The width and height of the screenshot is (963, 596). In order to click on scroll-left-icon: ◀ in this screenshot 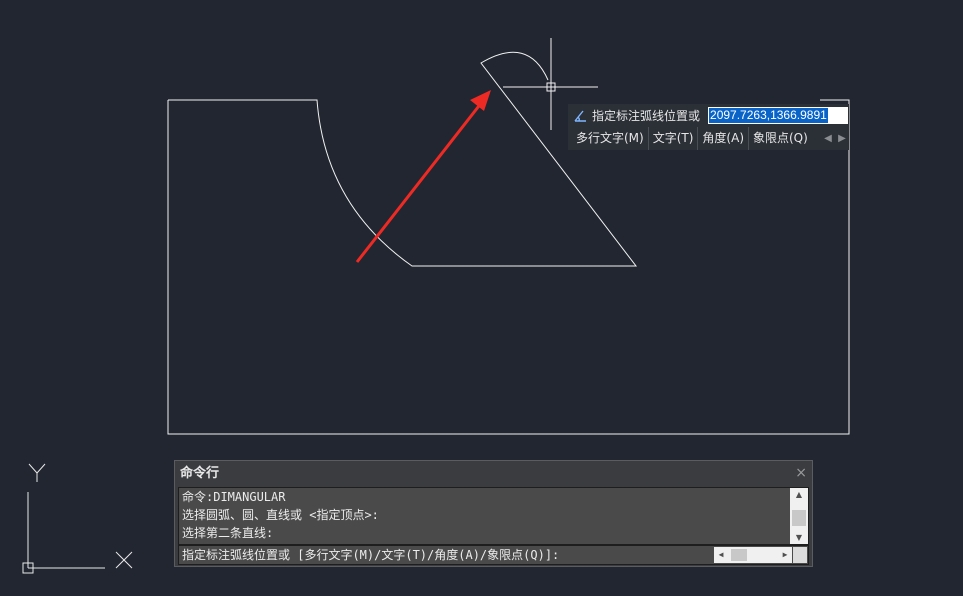, I will do `click(721, 555)`.